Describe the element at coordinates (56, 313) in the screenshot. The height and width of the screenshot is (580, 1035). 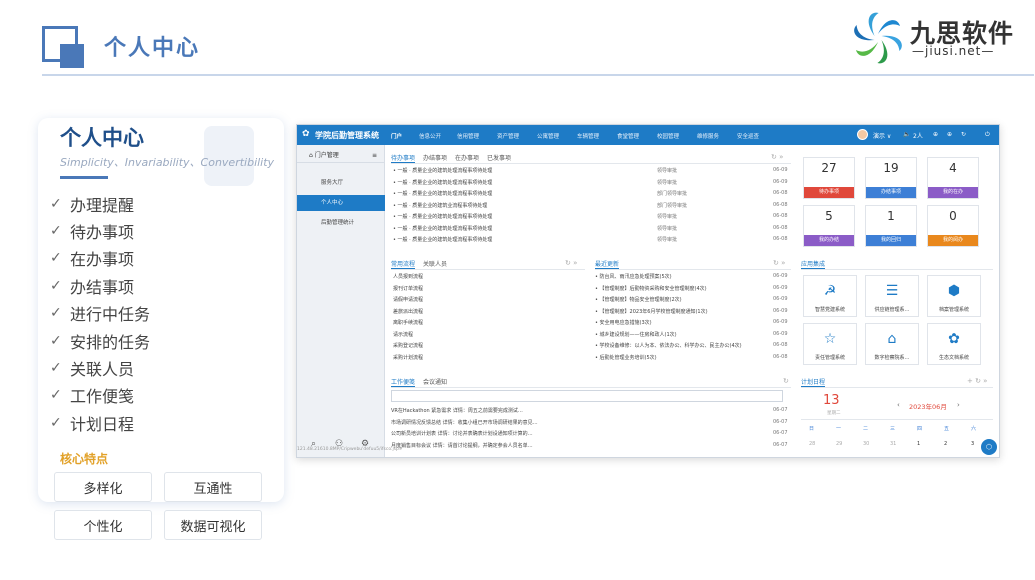
I see `check-icon: ✓` at that location.